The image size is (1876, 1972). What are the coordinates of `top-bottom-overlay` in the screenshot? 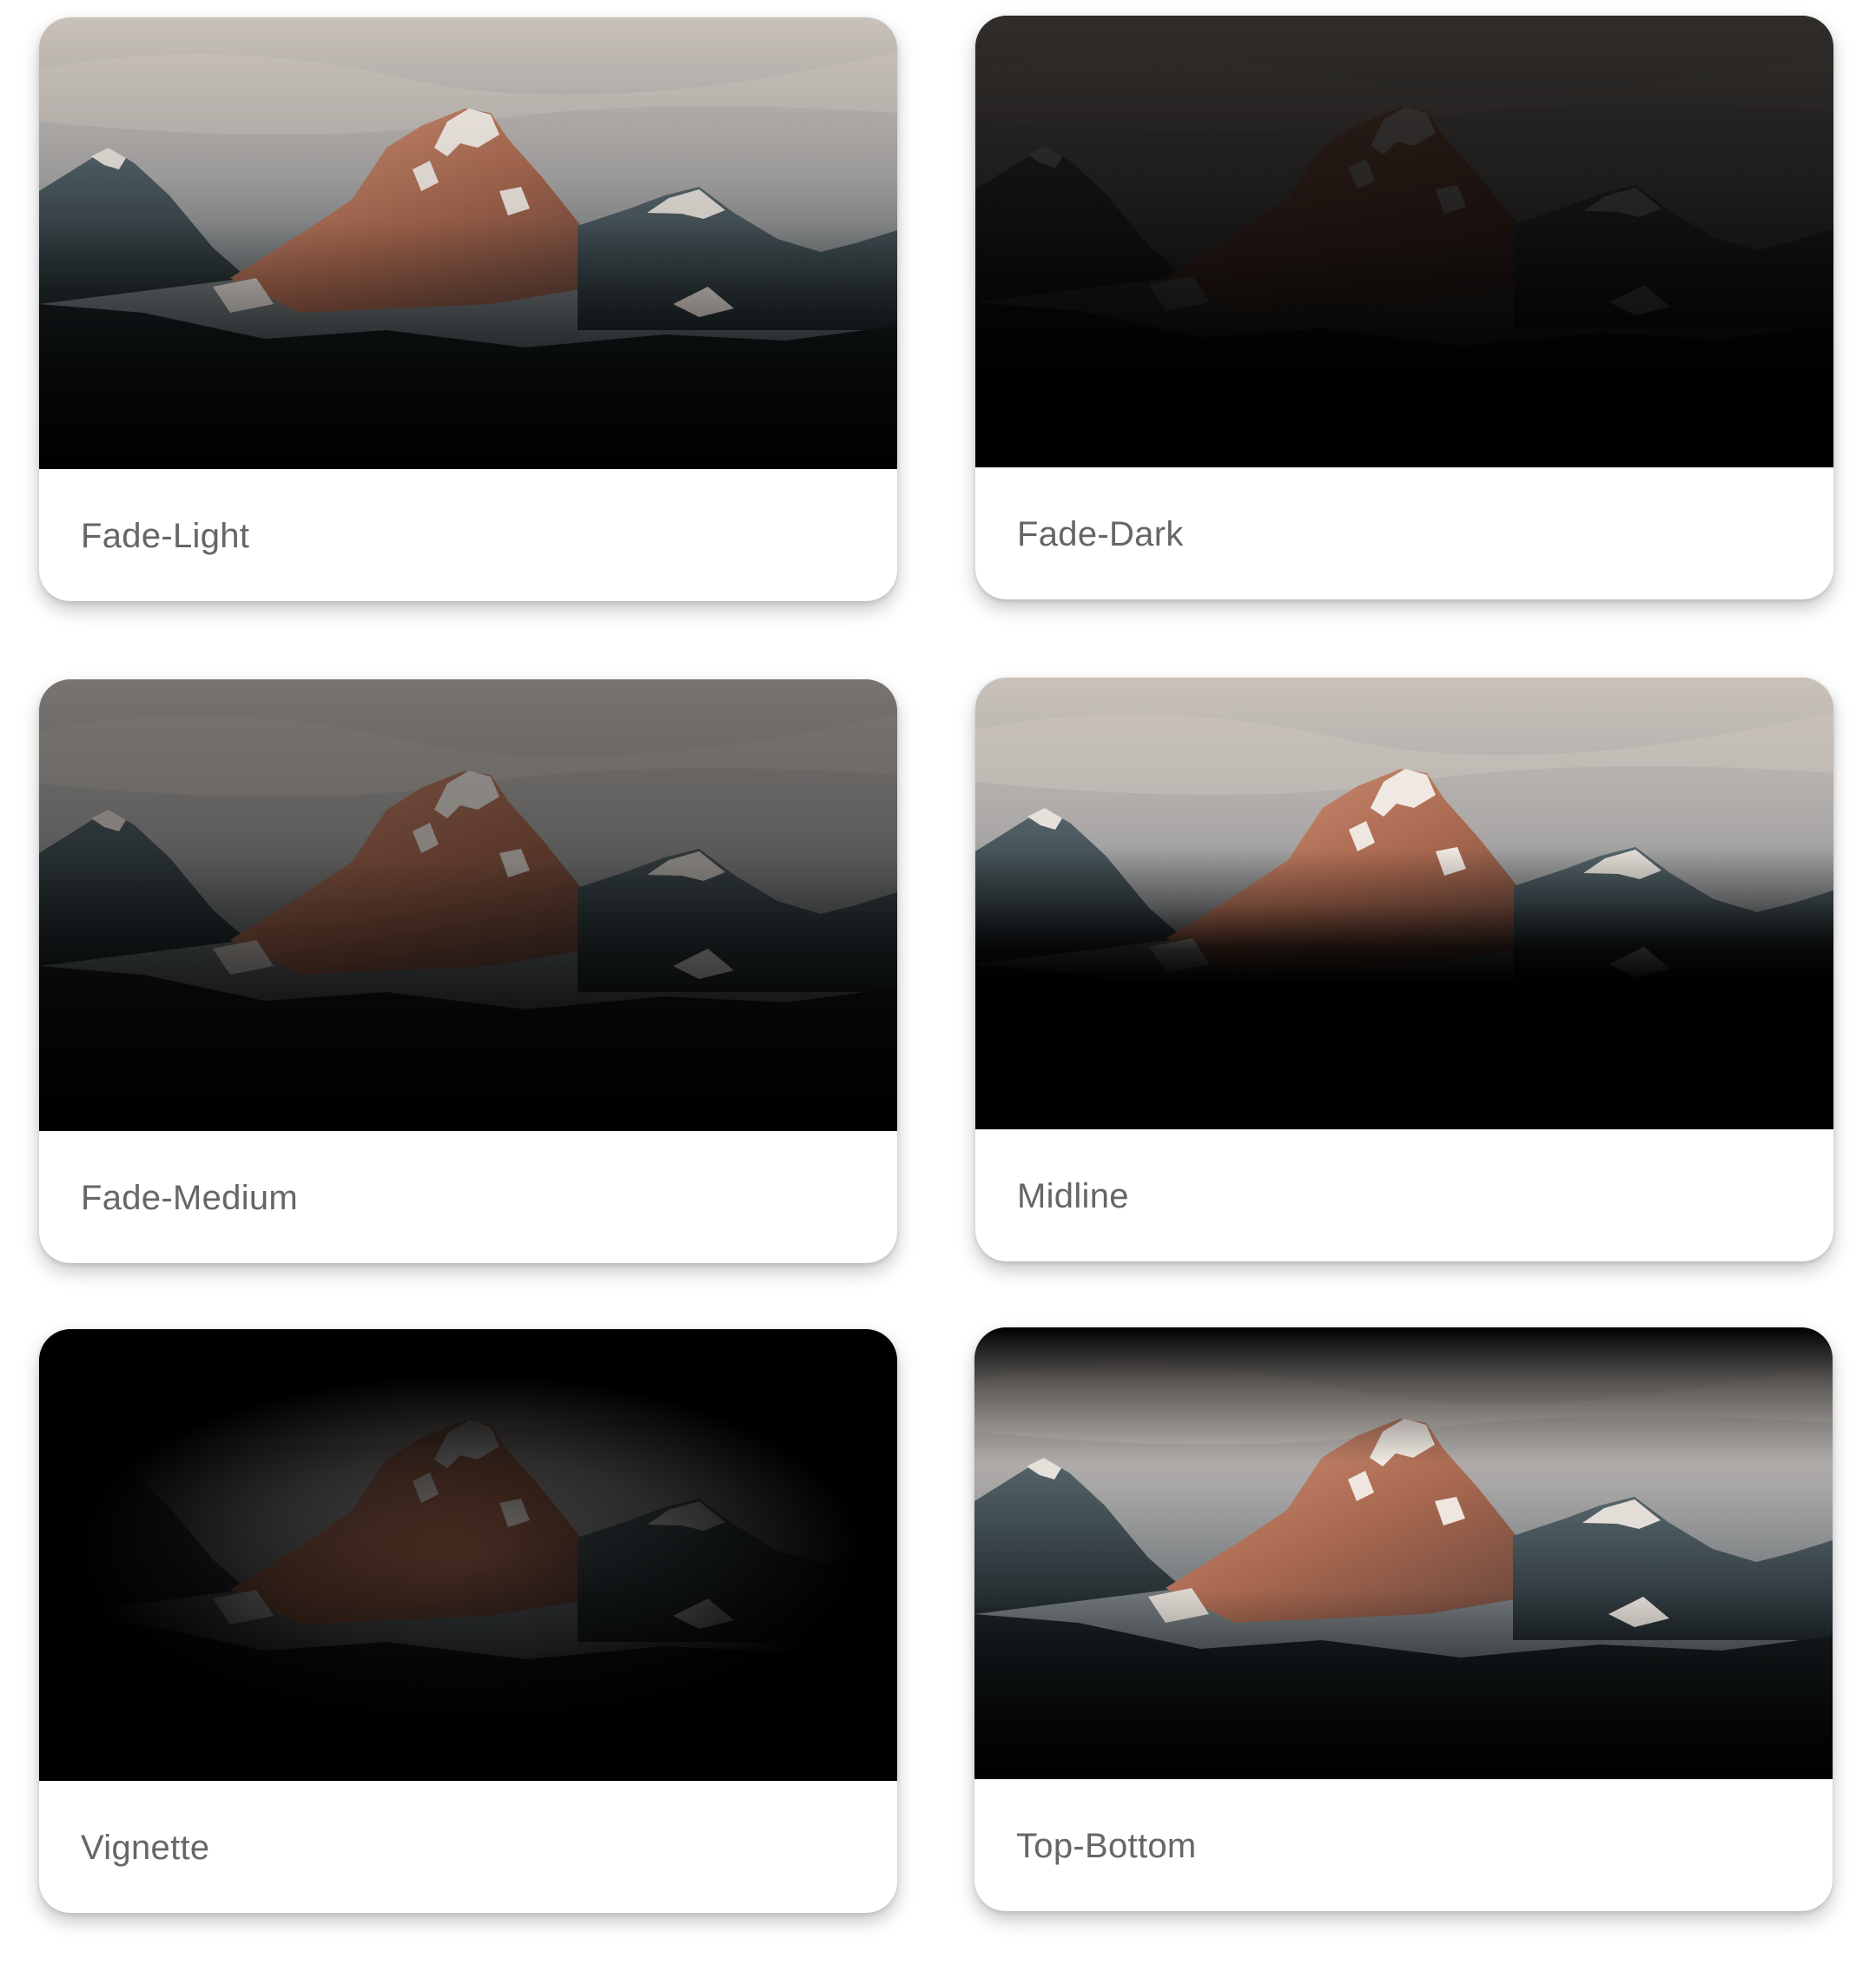 It's located at (1403, 1553).